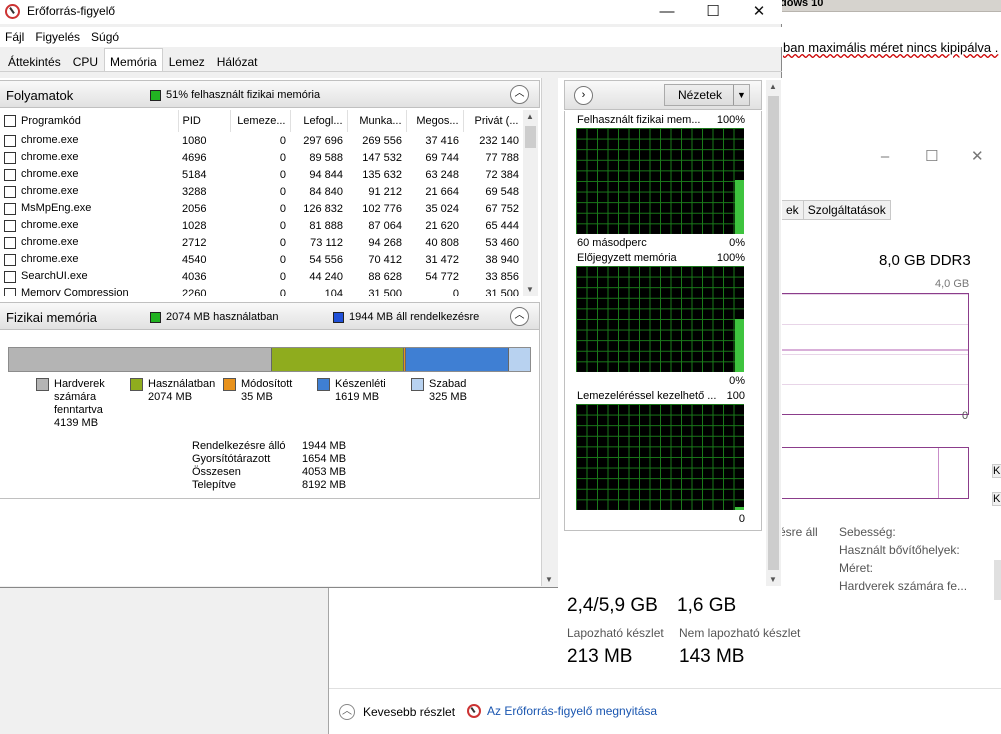 The width and height of the screenshot is (1001, 734). Describe the element at coordinates (502, 276) in the screenshot. I see `process-value-cell: 33 856` at that location.